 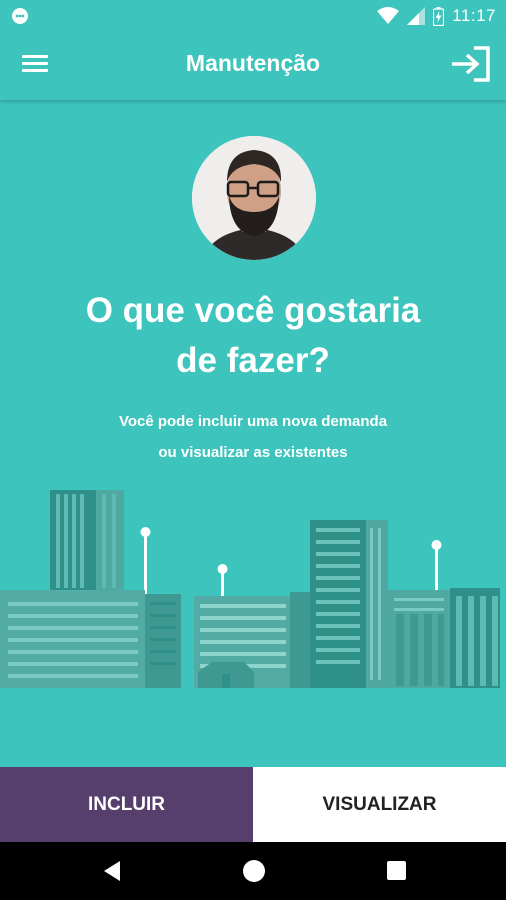 I want to click on incluir-button: INCLUIR, so click(x=126, y=804).